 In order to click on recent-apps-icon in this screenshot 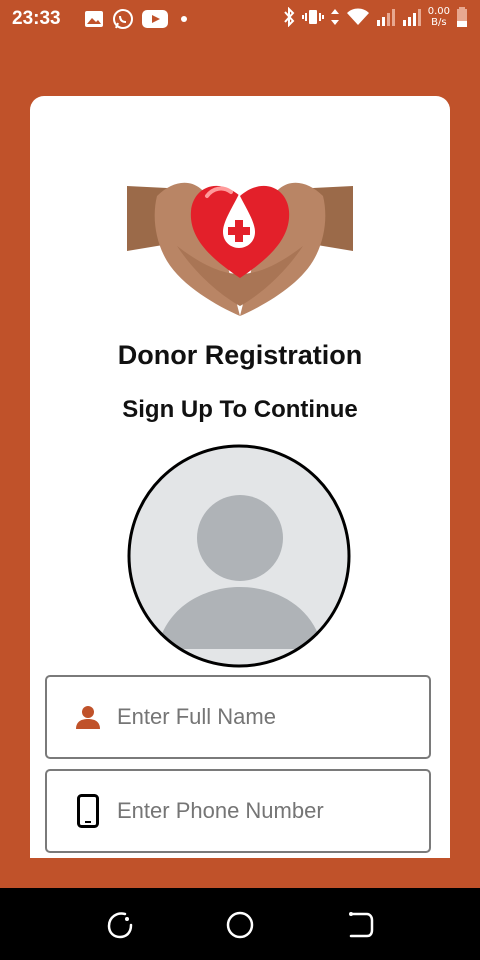, I will do `click(120, 925)`.